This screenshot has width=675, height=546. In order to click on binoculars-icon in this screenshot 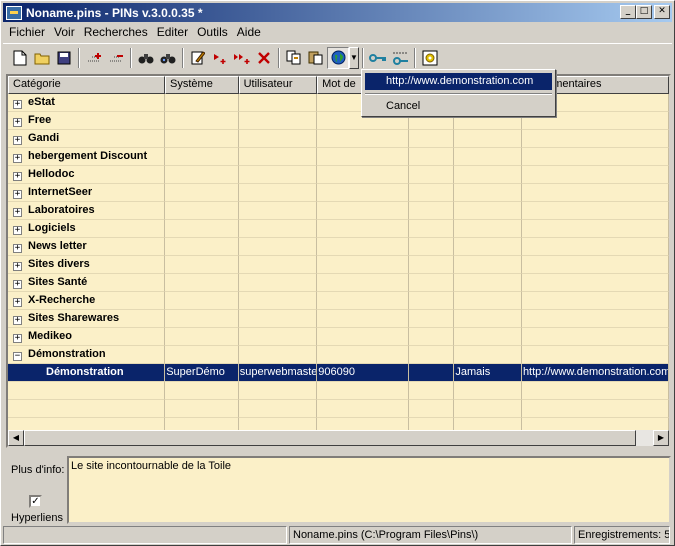, I will do `click(146, 58)`.